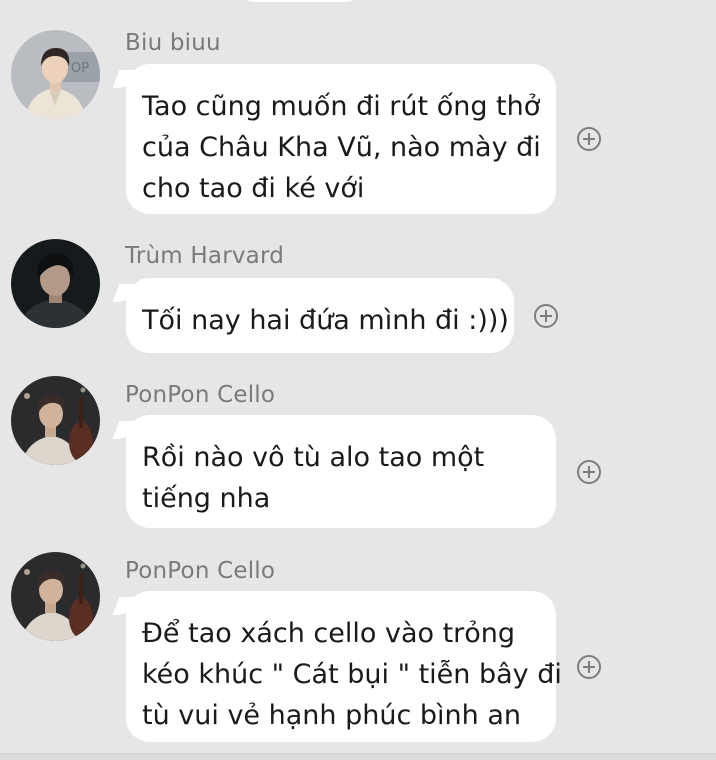 The image size is (716, 760). I want to click on previous-message-bubble-edge, so click(300, 1).